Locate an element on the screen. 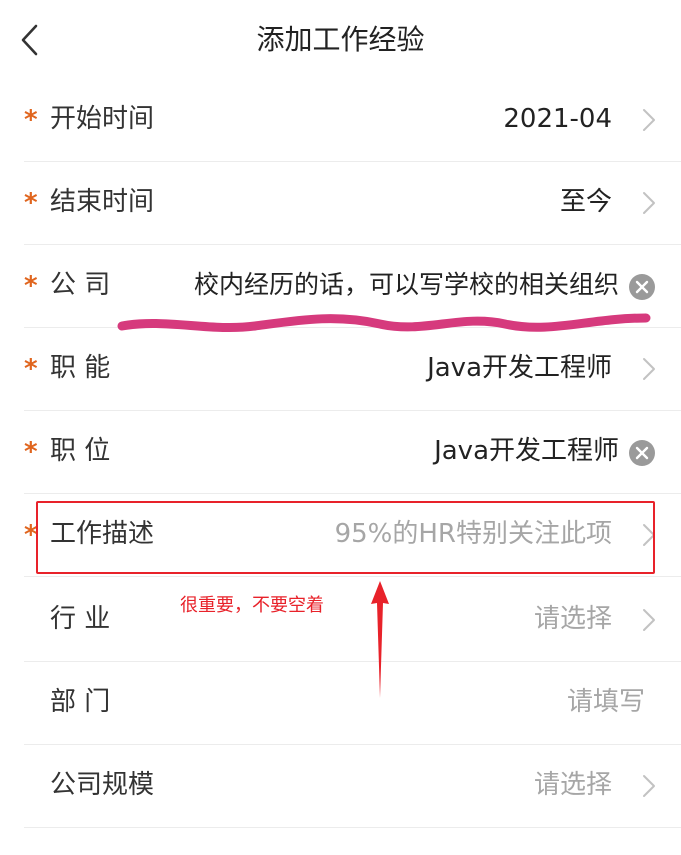 The height and width of the screenshot is (855, 681). position-row: * 职 位 Java开发工程师 is located at coordinates (352, 452).